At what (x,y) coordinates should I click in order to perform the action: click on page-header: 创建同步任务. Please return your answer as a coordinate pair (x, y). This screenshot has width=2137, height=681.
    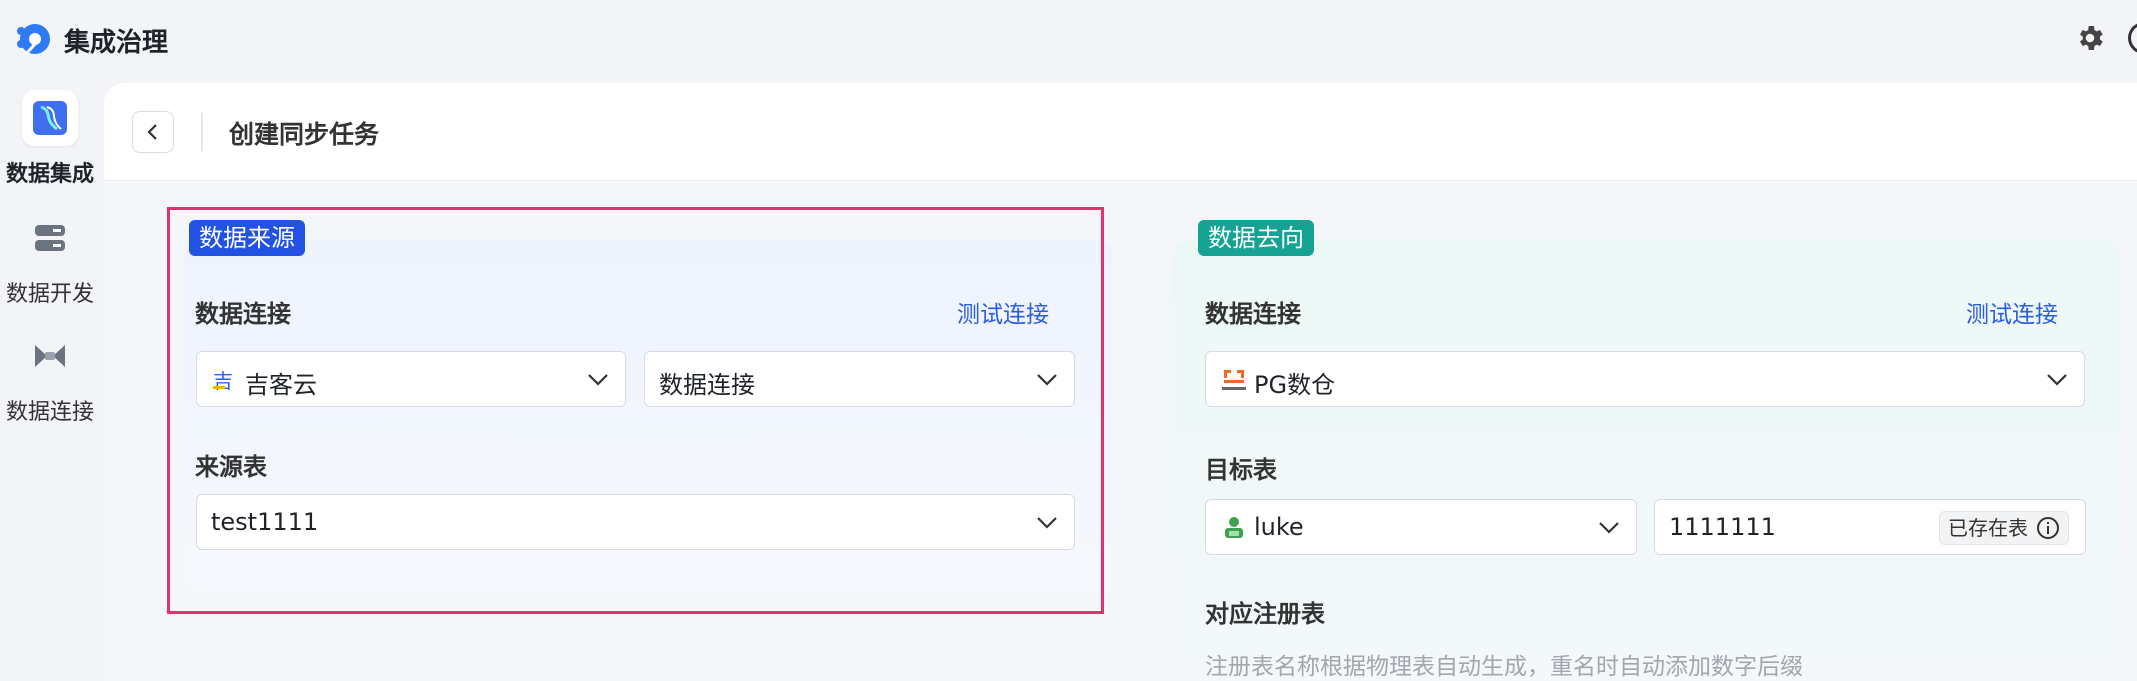
    Looking at the image, I should click on (1120, 132).